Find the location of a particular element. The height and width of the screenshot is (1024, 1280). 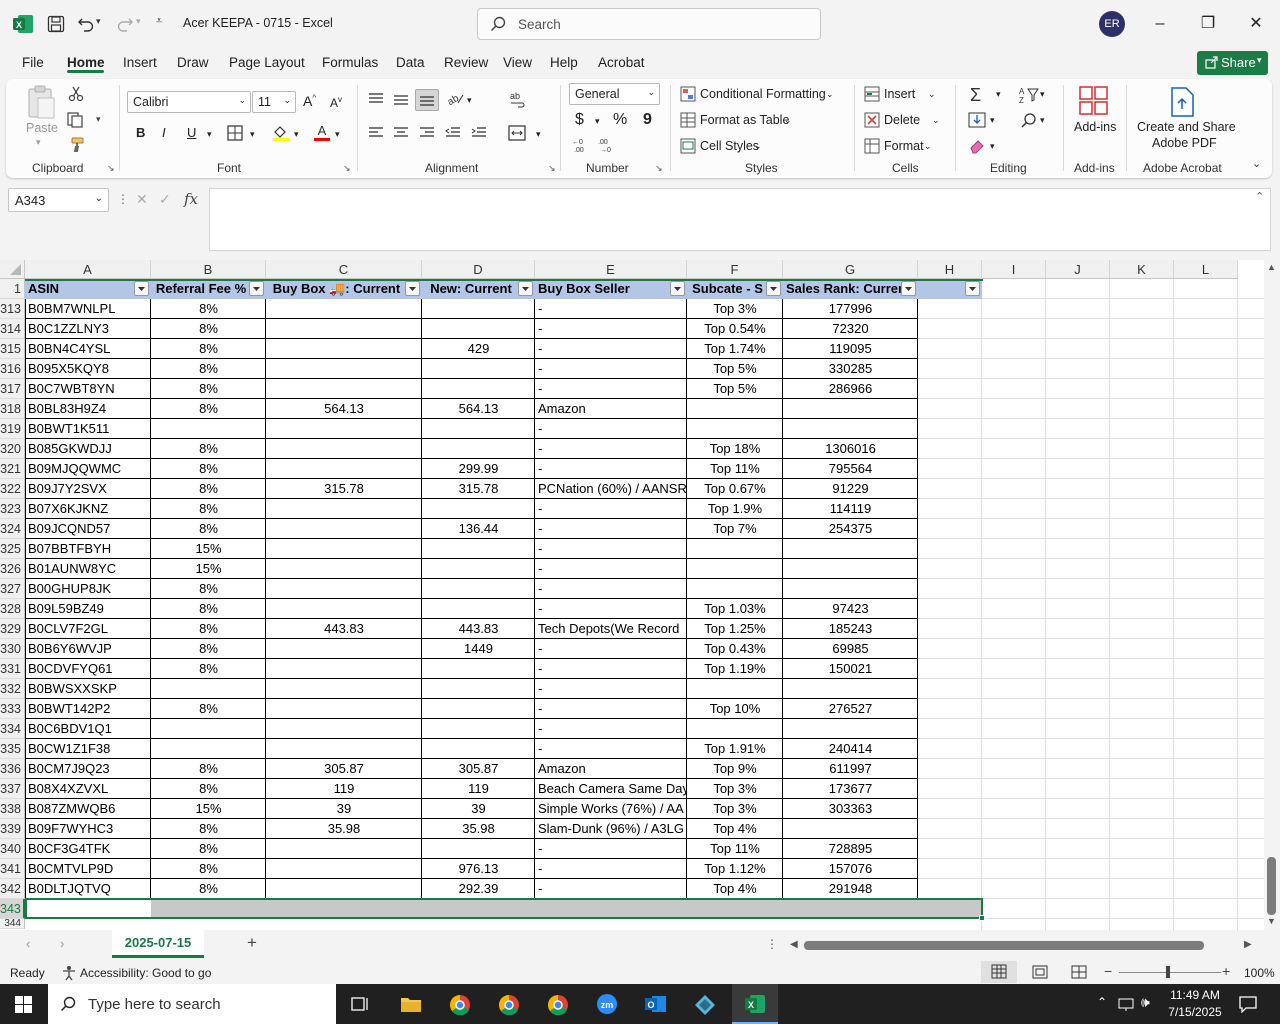

table-cell: Top 7% is located at coordinates (735, 529).